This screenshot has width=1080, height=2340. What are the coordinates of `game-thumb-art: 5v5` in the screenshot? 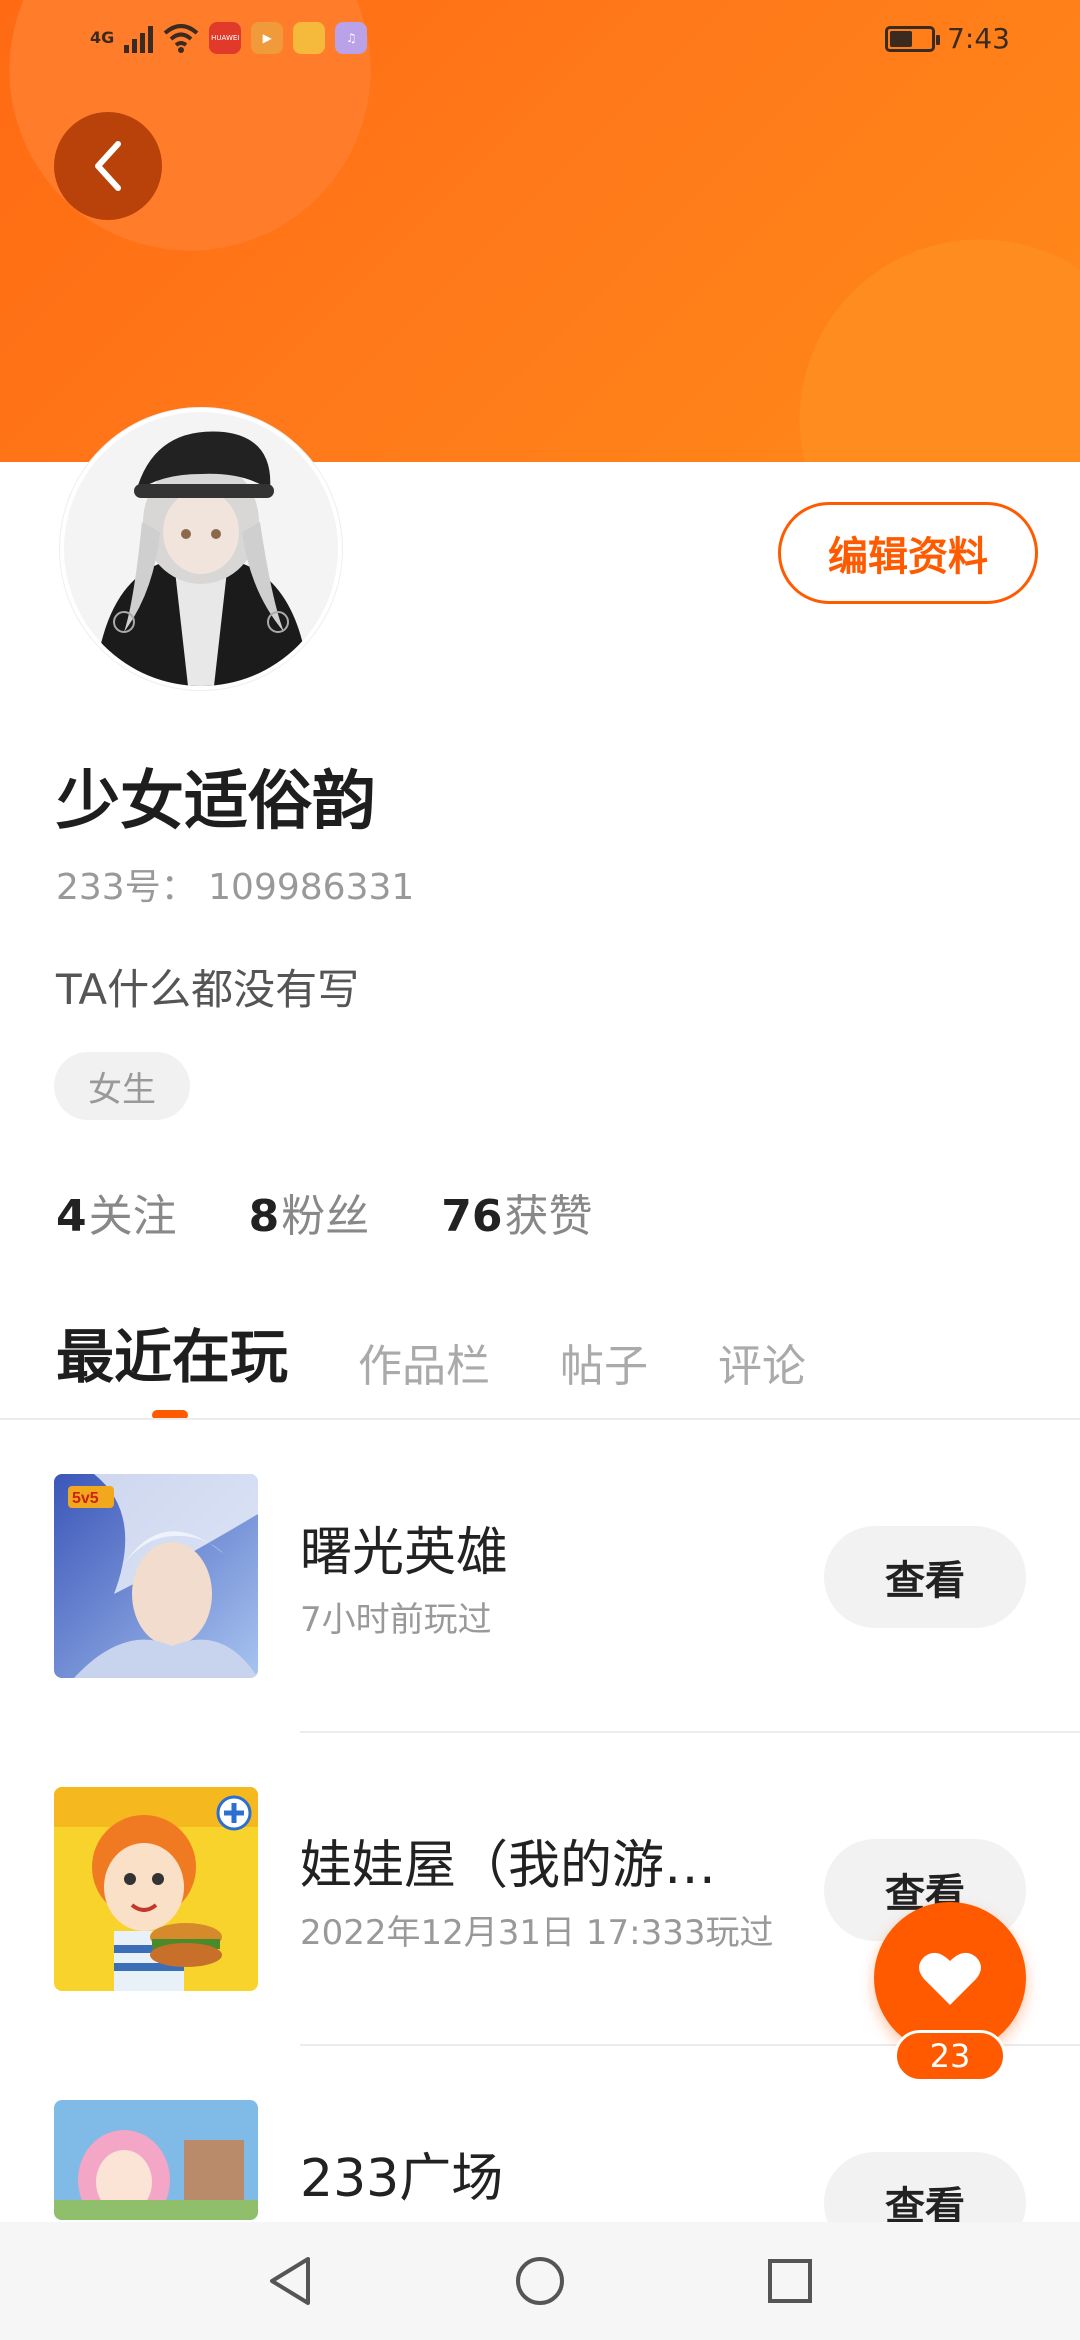 It's located at (156, 1576).